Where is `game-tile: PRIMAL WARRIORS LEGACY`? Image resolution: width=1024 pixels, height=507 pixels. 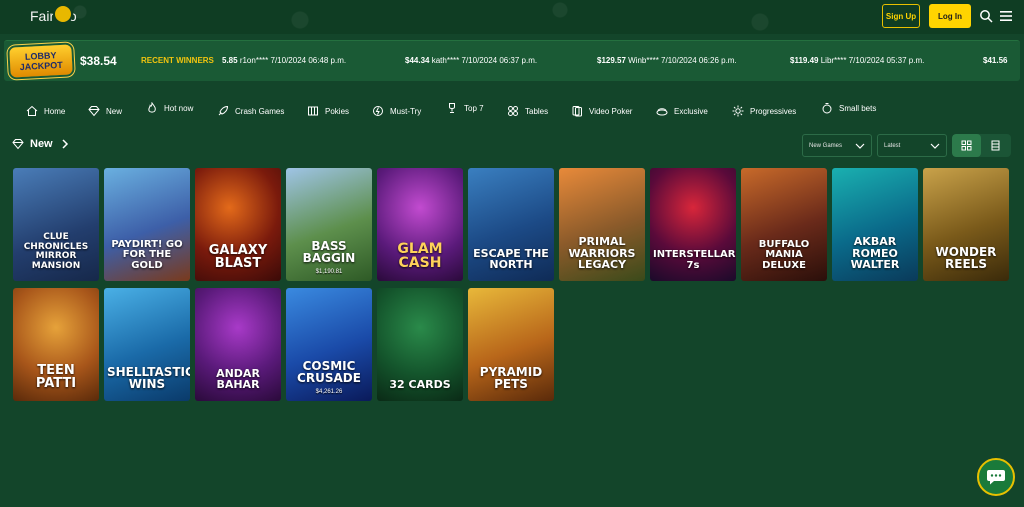 game-tile: PRIMAL WARRIORS LEGACY is located at coordinates (602, 224).